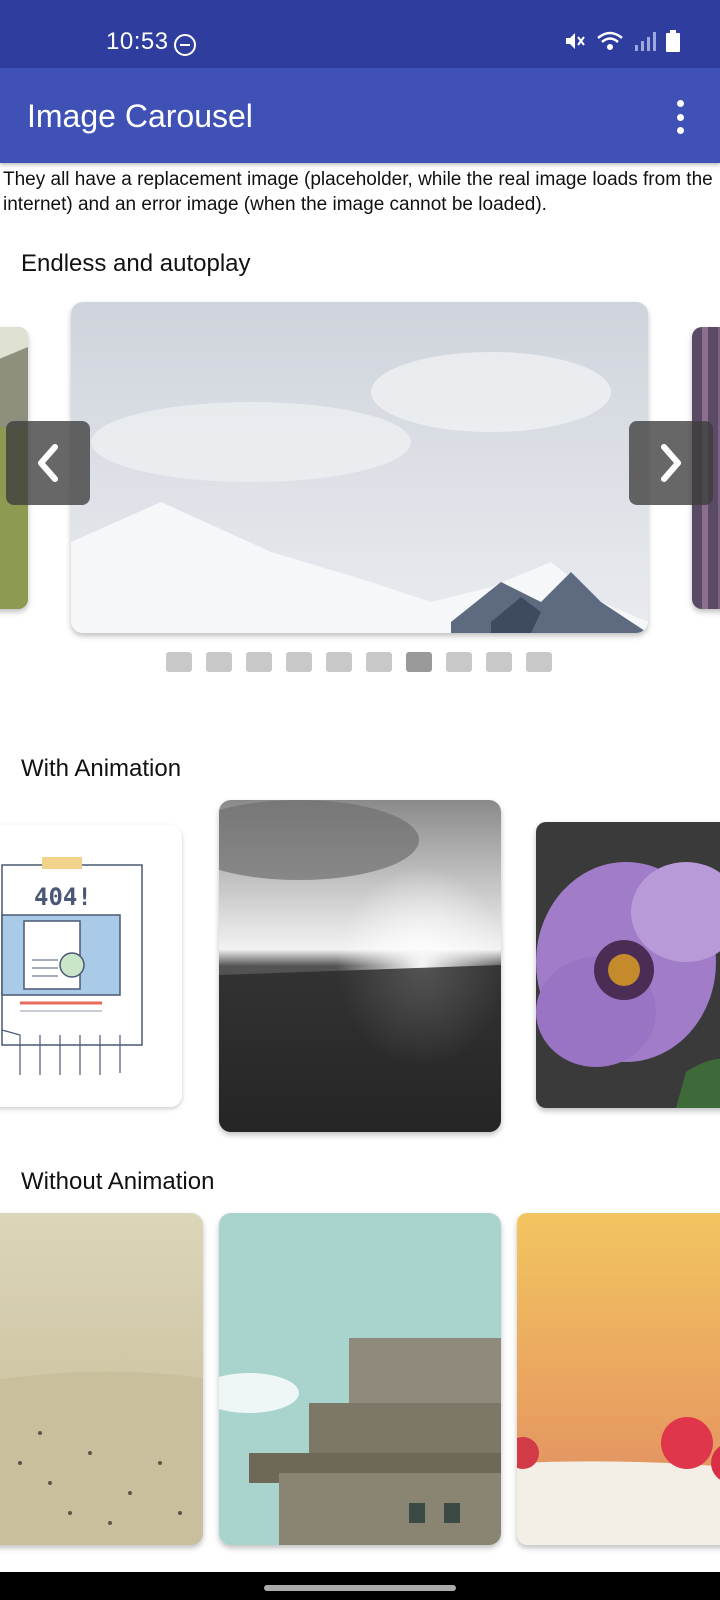 The height and width of the screenshot is (1600, 720). Describe the element at coordinates (645, 41) in the screenshot. I see `signal-icon` at that location.